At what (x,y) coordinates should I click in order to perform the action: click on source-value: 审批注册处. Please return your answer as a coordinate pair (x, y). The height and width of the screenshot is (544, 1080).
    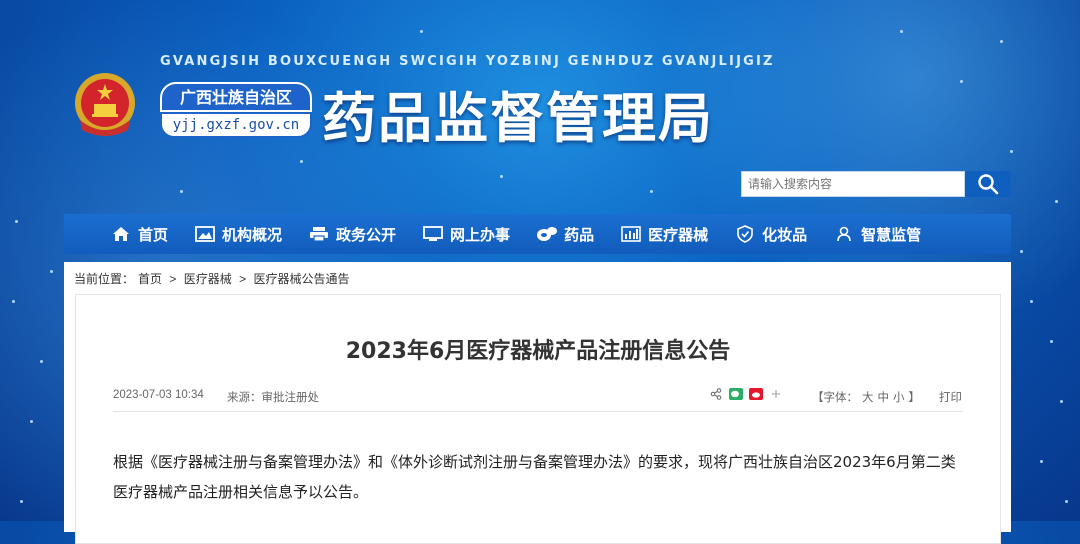
    Looking at the image, I should click on (290, 398).